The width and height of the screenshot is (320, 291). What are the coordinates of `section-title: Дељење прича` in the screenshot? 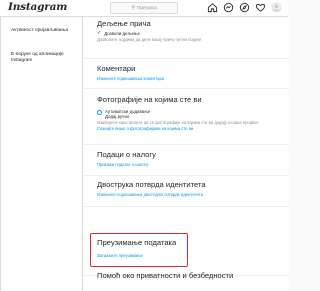 It's located at (124, 23).